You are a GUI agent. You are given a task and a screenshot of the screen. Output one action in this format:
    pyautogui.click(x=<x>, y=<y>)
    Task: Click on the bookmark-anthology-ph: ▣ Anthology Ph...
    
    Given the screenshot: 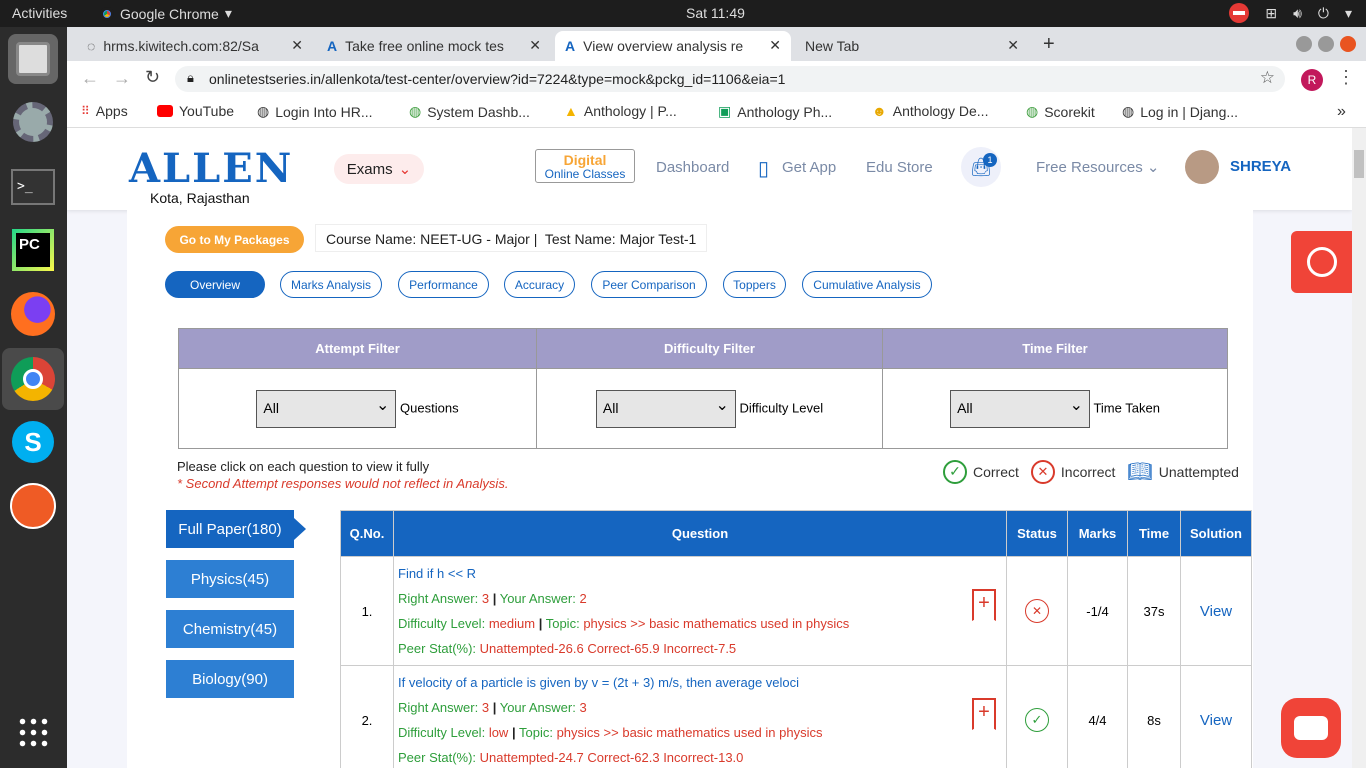 What is the action you would take?
    pyautogui.click(x=775, y=111)
    